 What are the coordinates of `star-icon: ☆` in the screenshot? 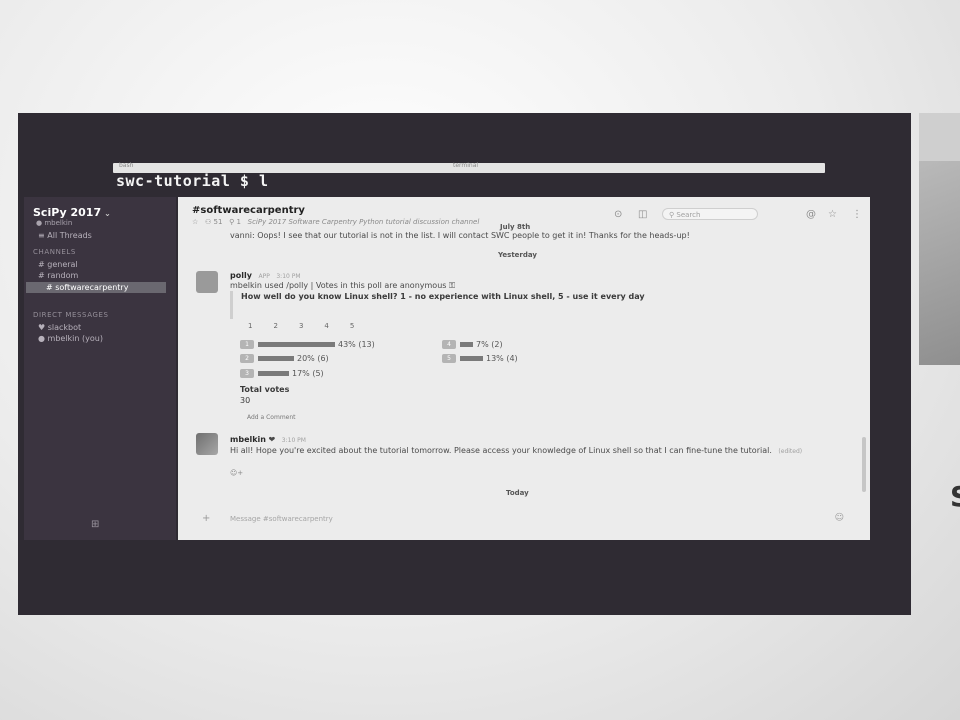 It's located at (195, 222).